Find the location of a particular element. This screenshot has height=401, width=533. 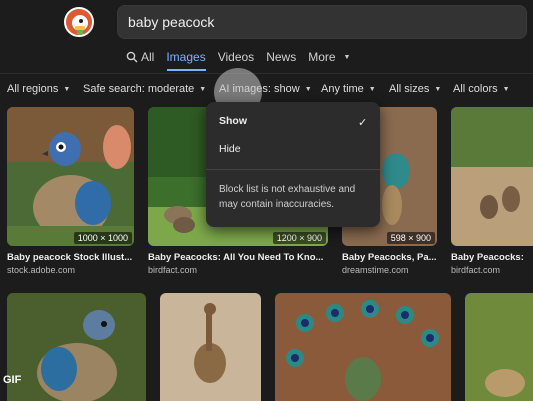

tab-videos-label: Videos is located at coordinates (236, 57).